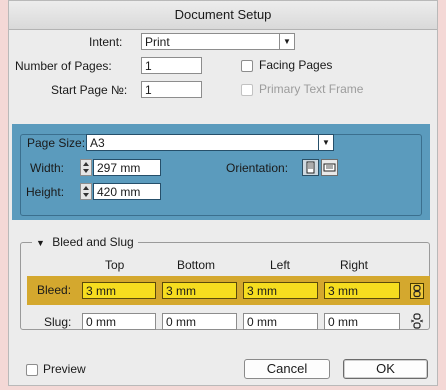 Image resolution: width=446 pixels, height=390 pixels. What do you see at coordinates (115, 265) in the screenshot?
I see `column-header-top: Top` at bounding box center [115, 265].